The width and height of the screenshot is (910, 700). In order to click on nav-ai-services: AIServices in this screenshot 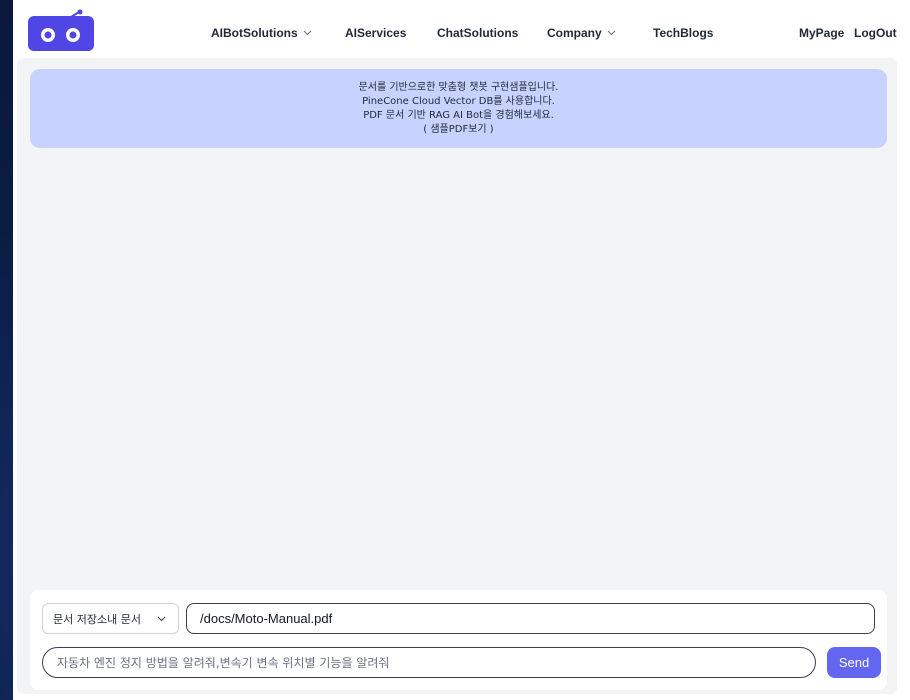, I will do `click(375, 33)`.